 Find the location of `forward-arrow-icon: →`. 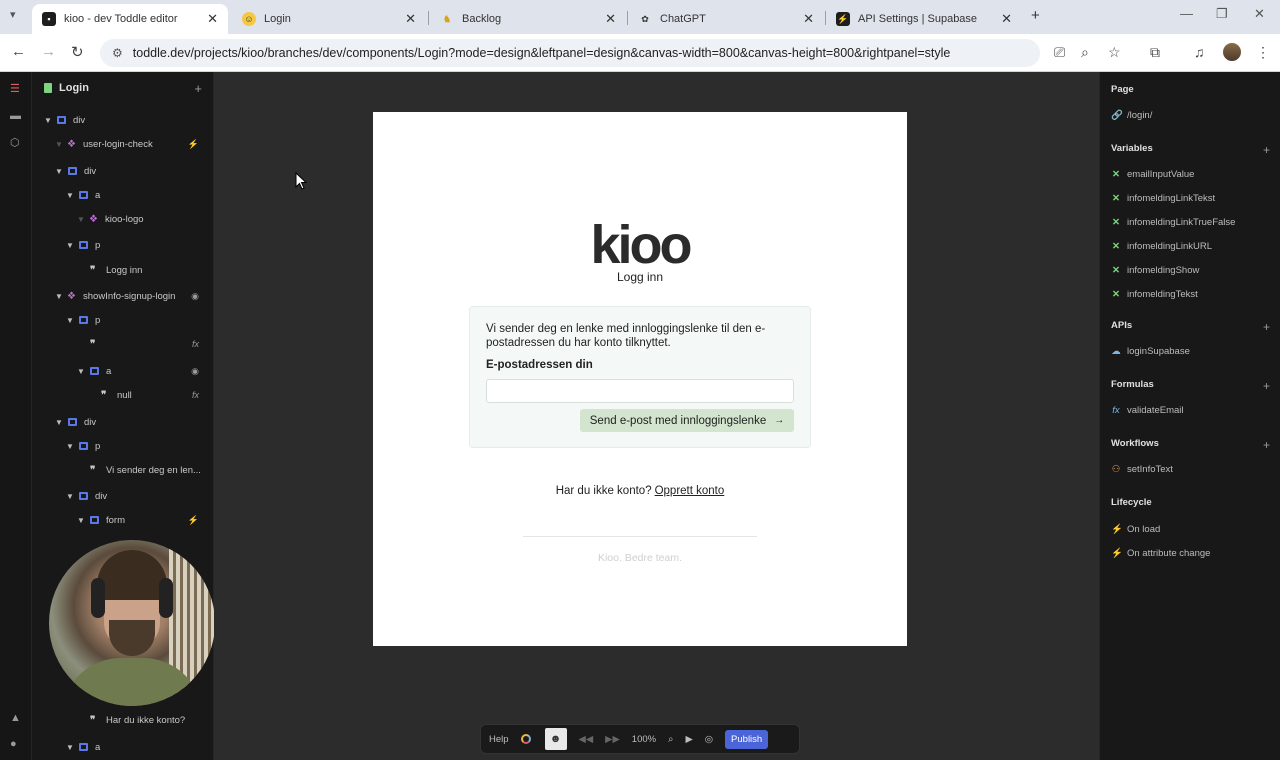

forward-arrow-icon: → is located at coordinates (48, 51).